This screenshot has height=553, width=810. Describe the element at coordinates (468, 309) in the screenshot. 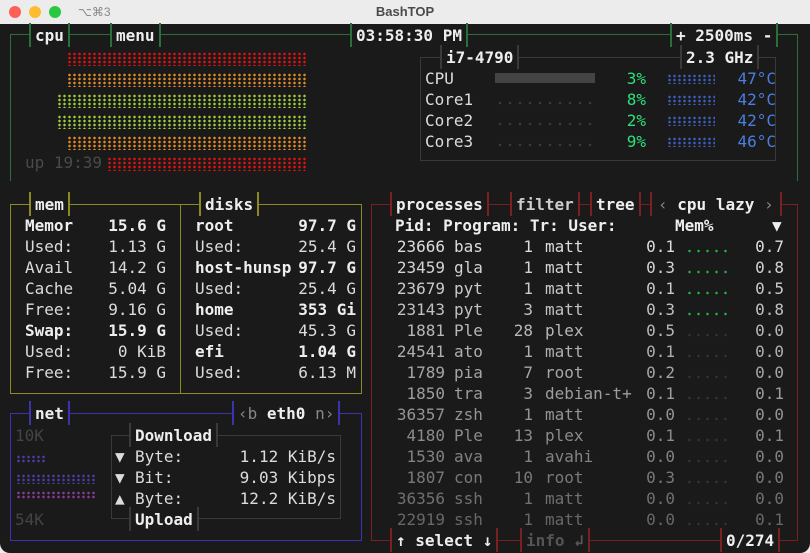

I see `process-program: pyt` at that location.